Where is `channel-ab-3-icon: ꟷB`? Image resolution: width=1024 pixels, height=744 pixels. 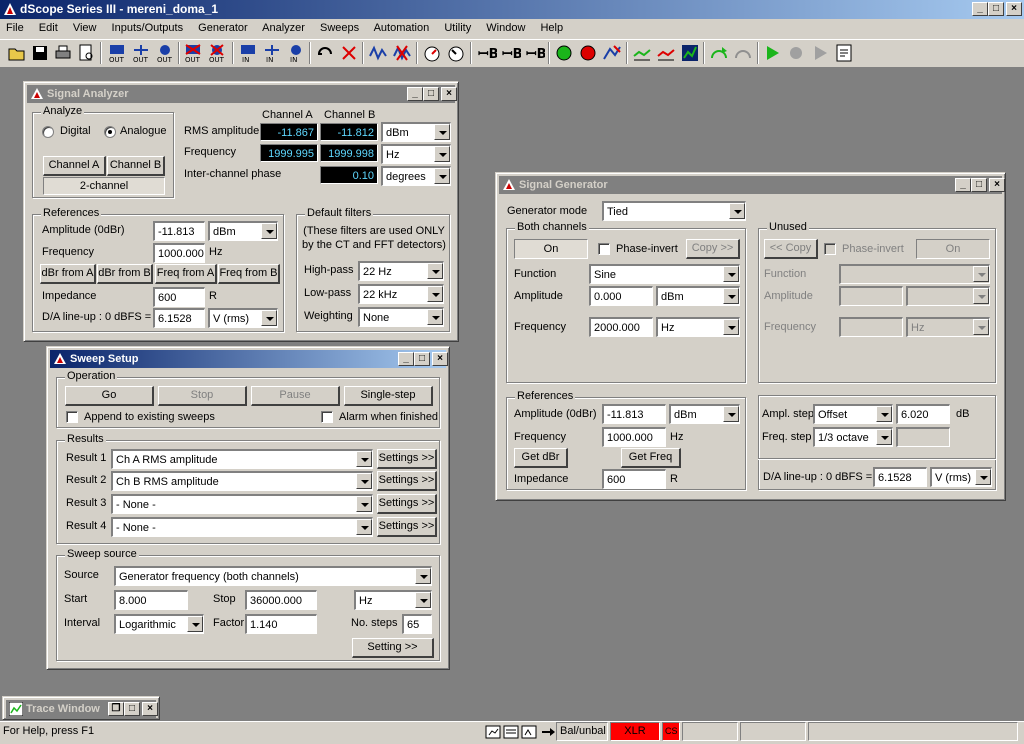 channel-ab-3-icon: ꟷB is located at coordinates (535, 53).